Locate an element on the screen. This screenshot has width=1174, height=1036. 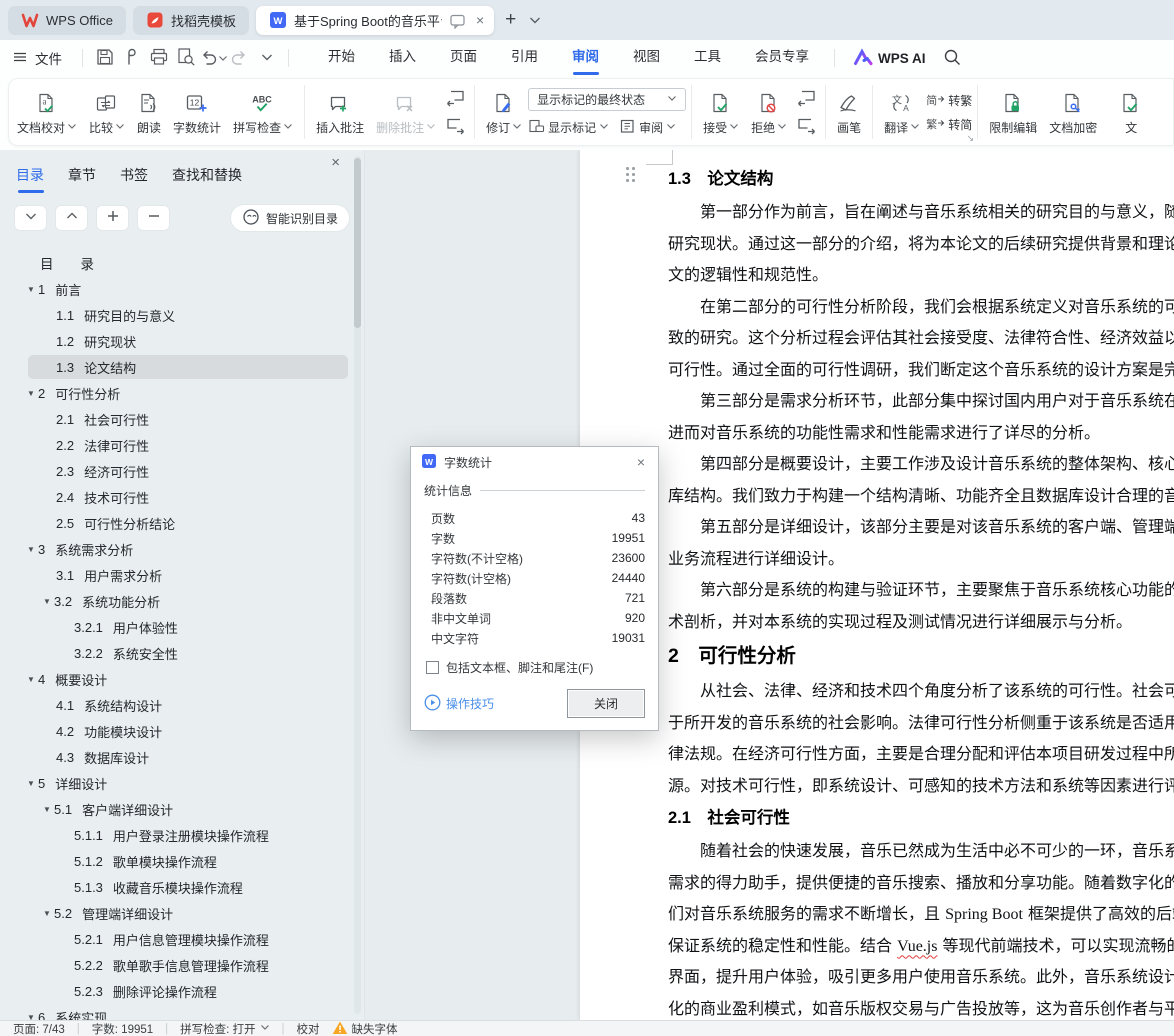
toc-item-5.2.1: 5.2.1 用户信息管理模块操作流程 is located at coordinates (182, 939).